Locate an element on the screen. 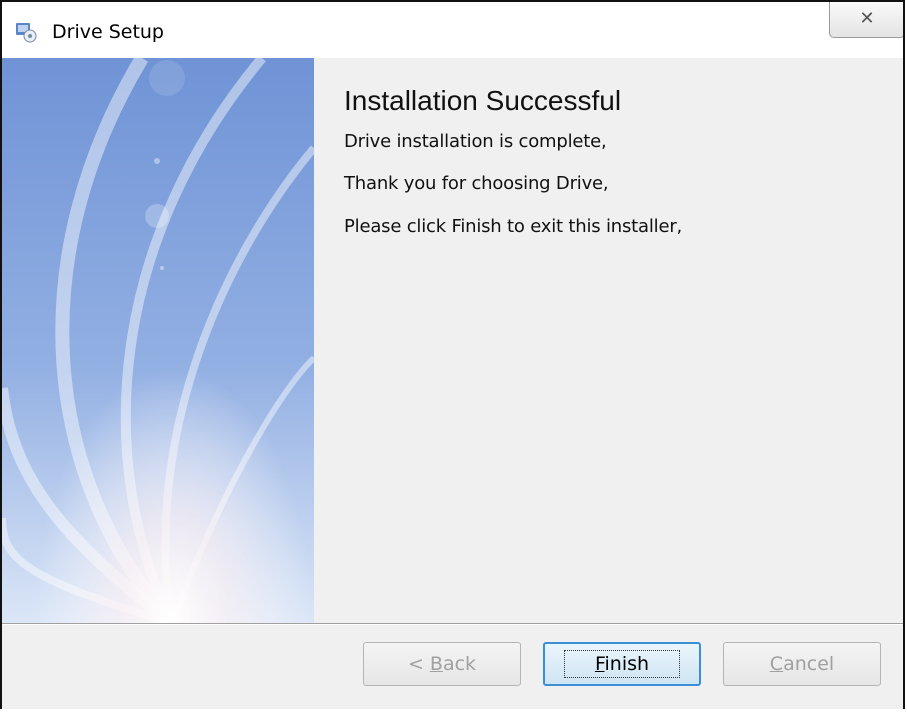 The height and width of the screenshot is (713, 907). cancel-label: ancel is located at coordinates (809, 664).